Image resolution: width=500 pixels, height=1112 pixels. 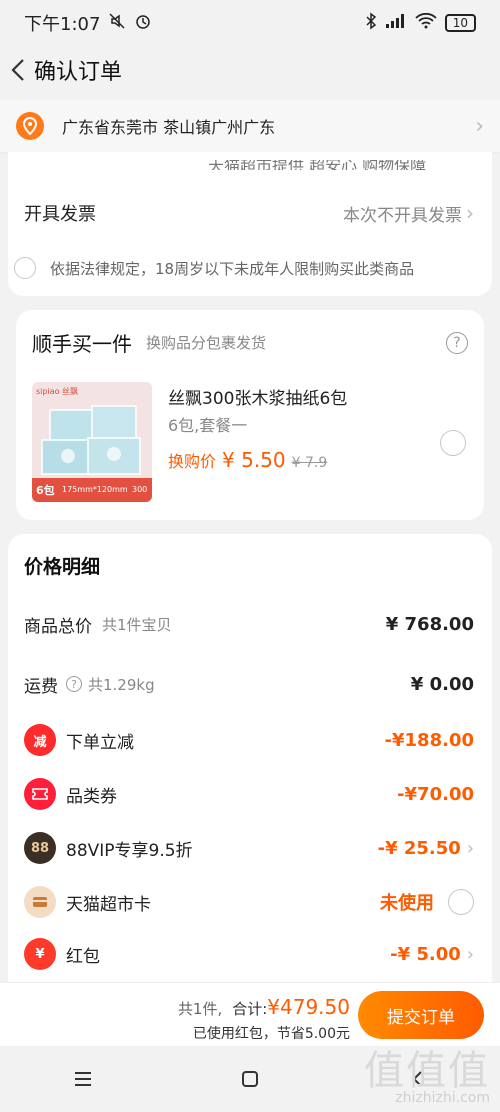 What do you see at coordinates (40, 794) in the screenshot?
I see `coupon-icon` at bounding box center [40, 794].